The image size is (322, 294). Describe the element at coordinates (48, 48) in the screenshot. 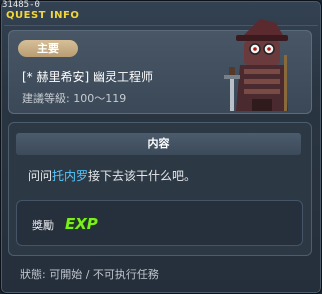

I see `quest-category-badge: 主要` at that location.